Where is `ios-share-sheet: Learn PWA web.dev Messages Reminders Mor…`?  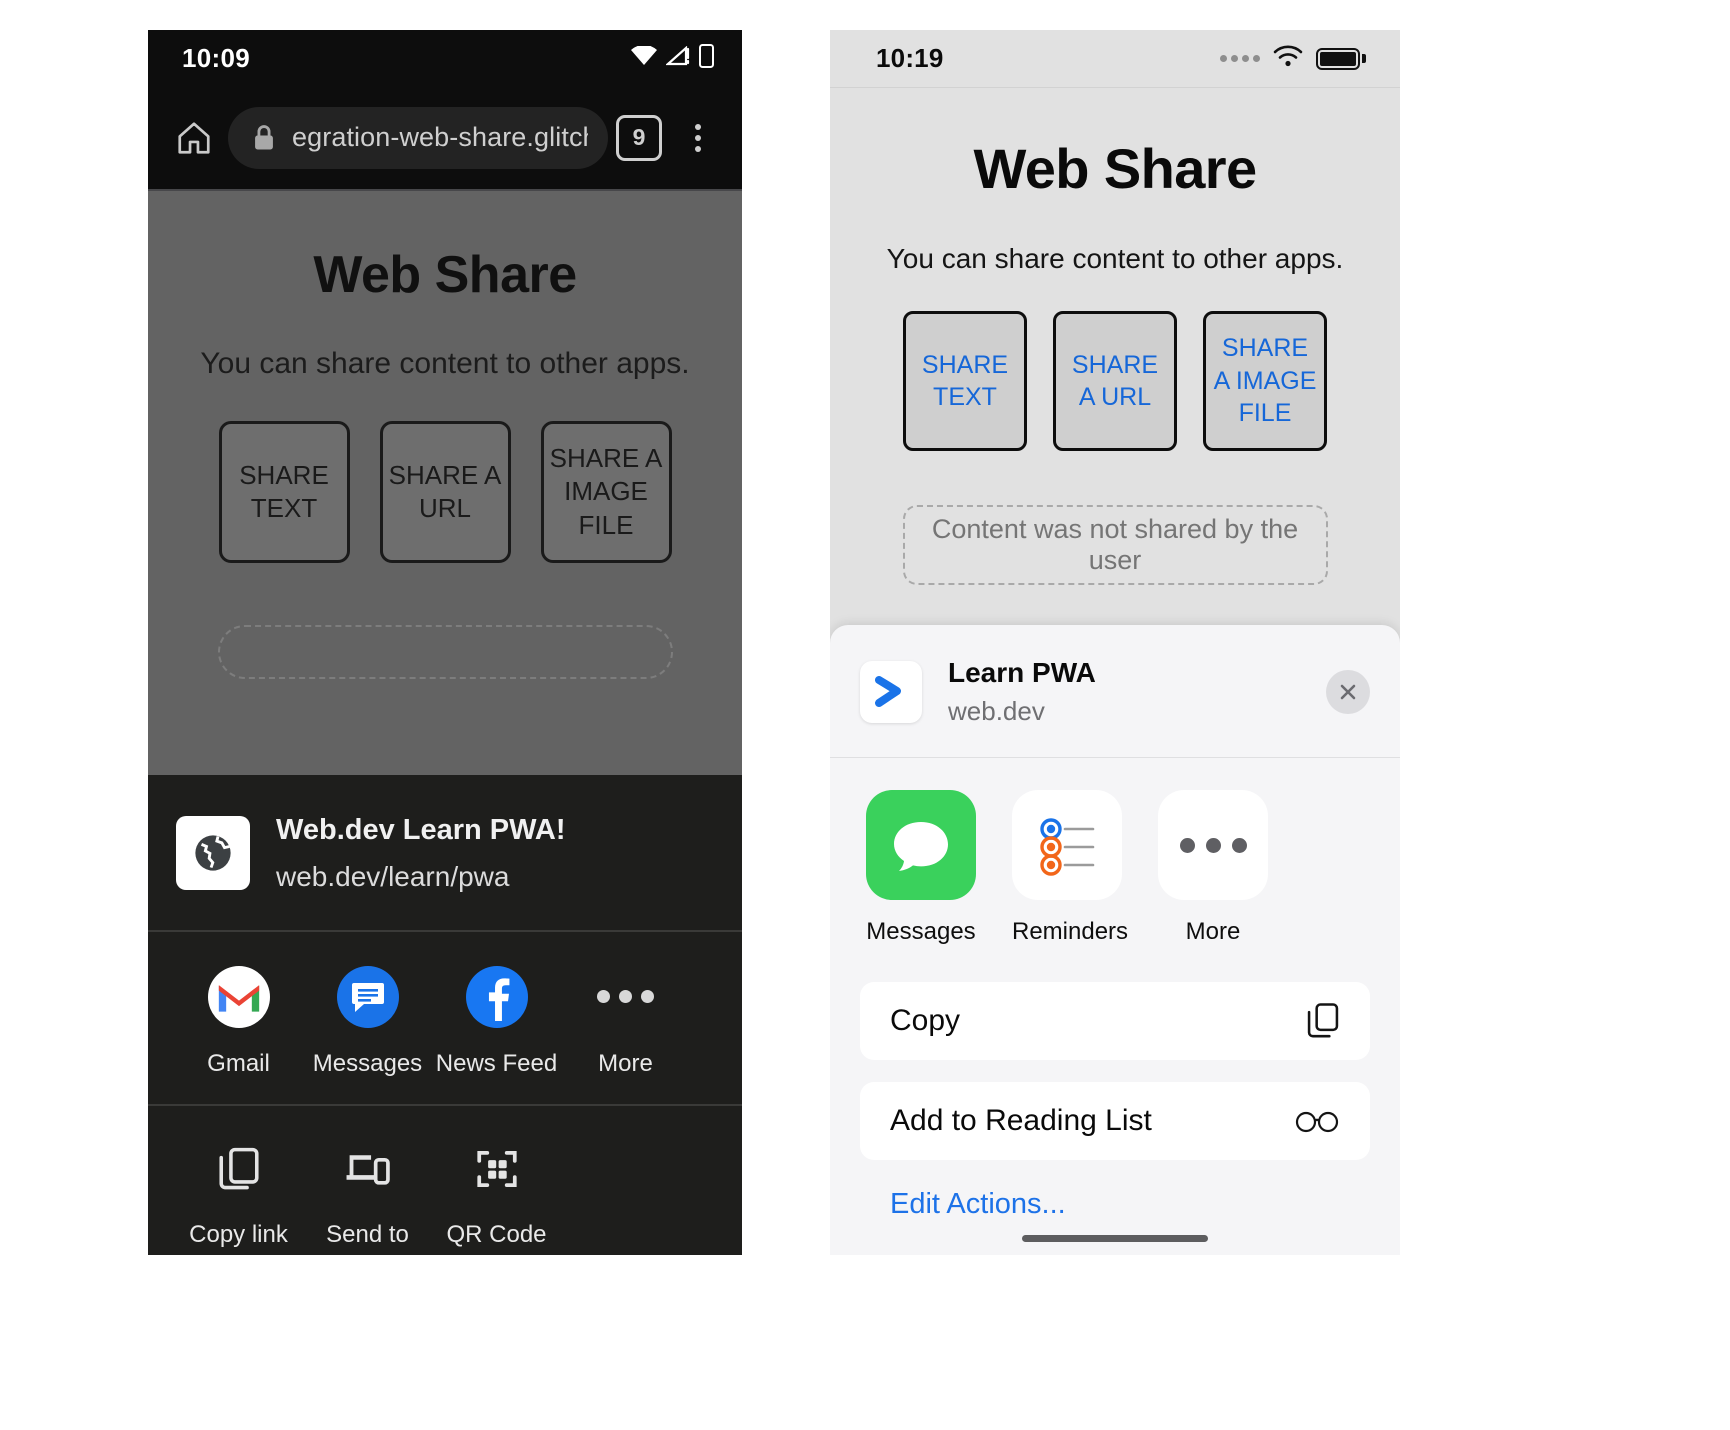 ios-share-sheet: Learn PWA web.dev Messages Reminders Mor… is located at coordinates (1115, 940).